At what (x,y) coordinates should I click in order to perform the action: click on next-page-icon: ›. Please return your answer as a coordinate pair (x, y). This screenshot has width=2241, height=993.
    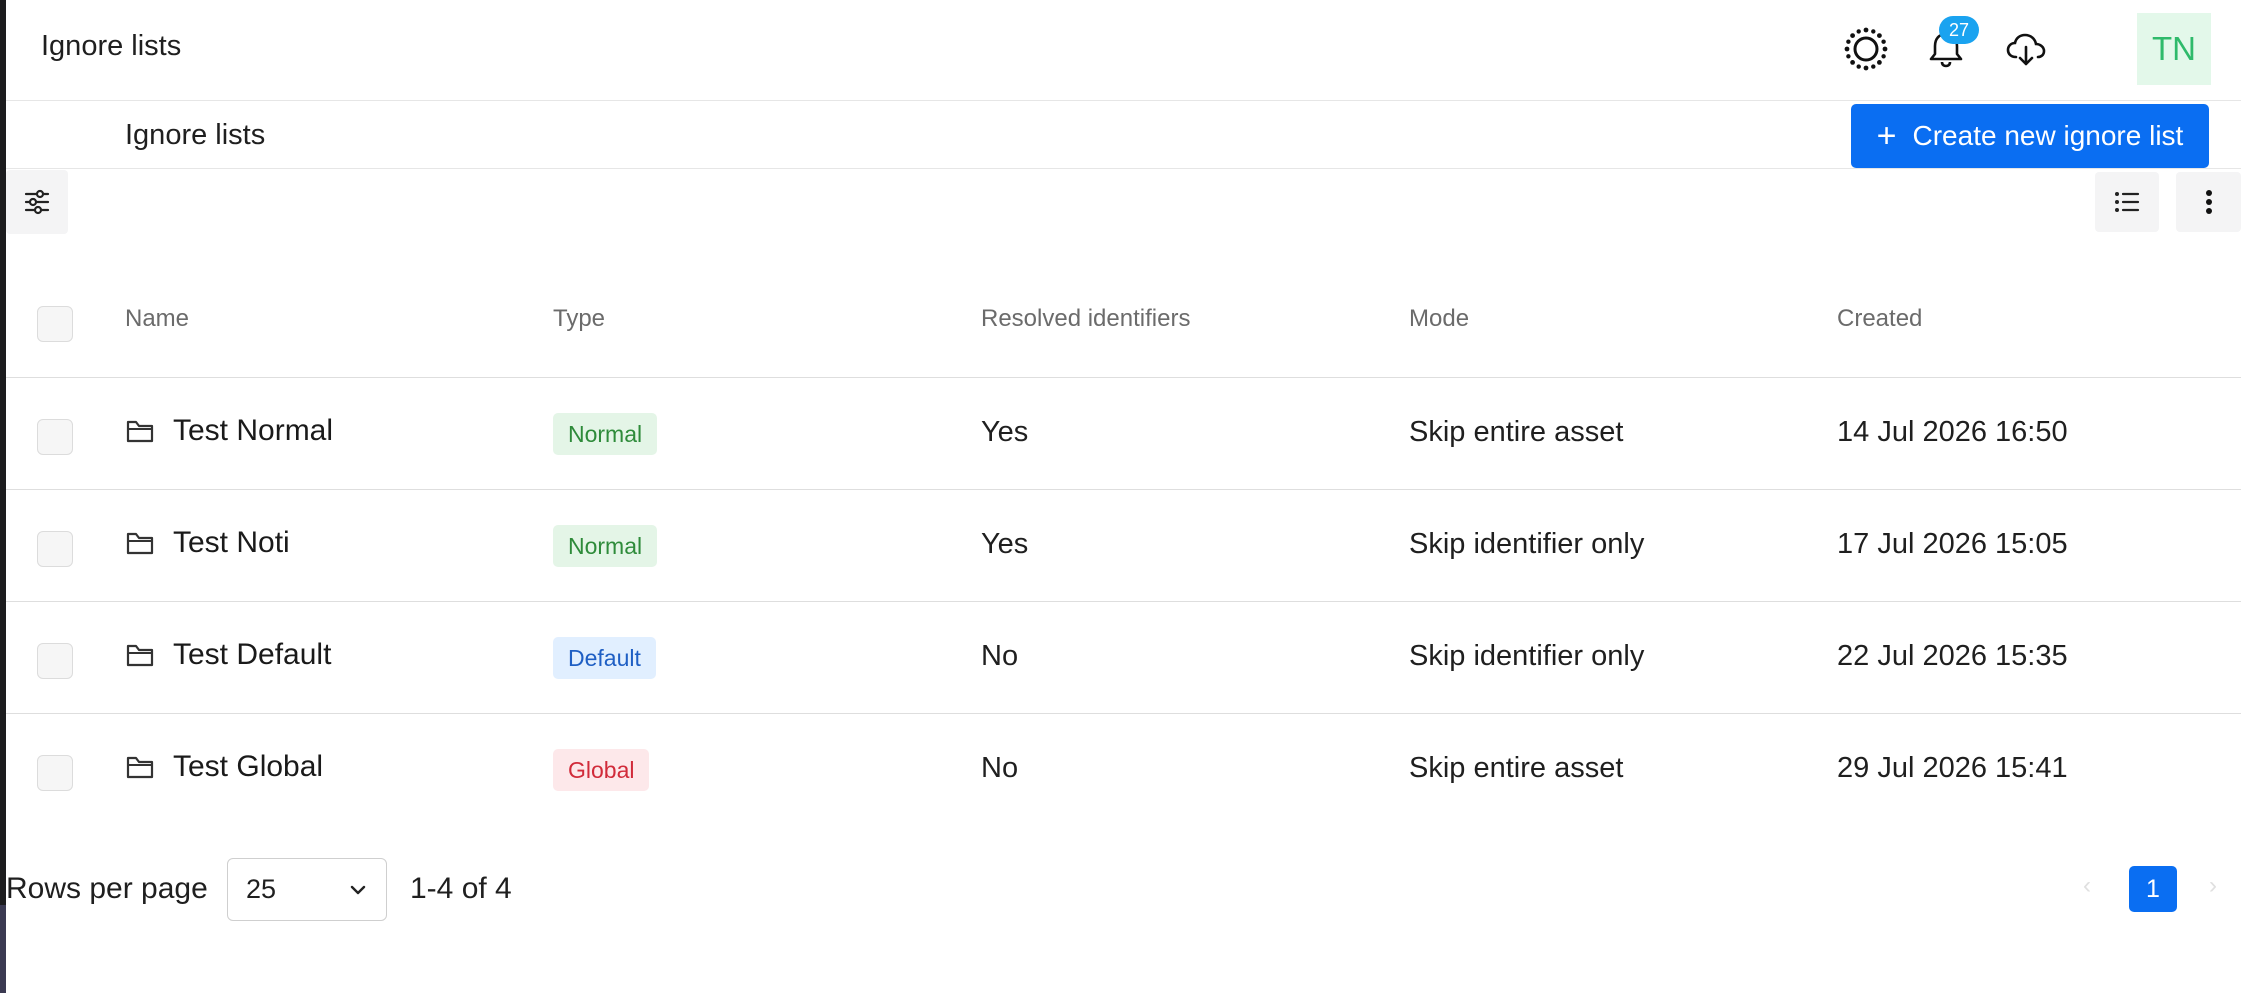
    Looking at the image, I should click on (2213, 886).